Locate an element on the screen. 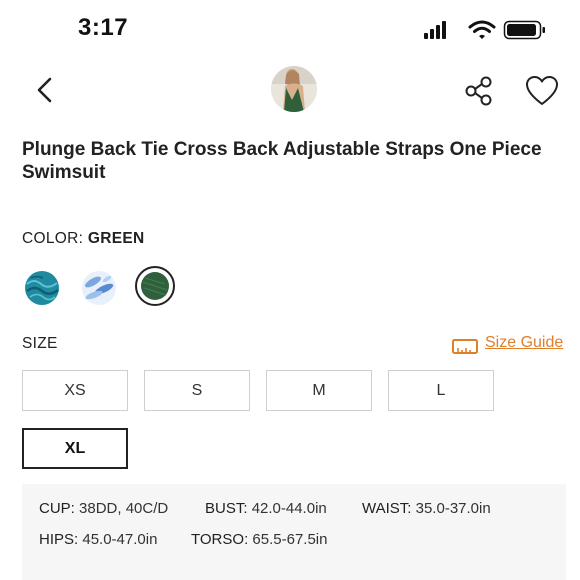  blue-leaf-pattern-swatch is located at coordinates (99, 288).